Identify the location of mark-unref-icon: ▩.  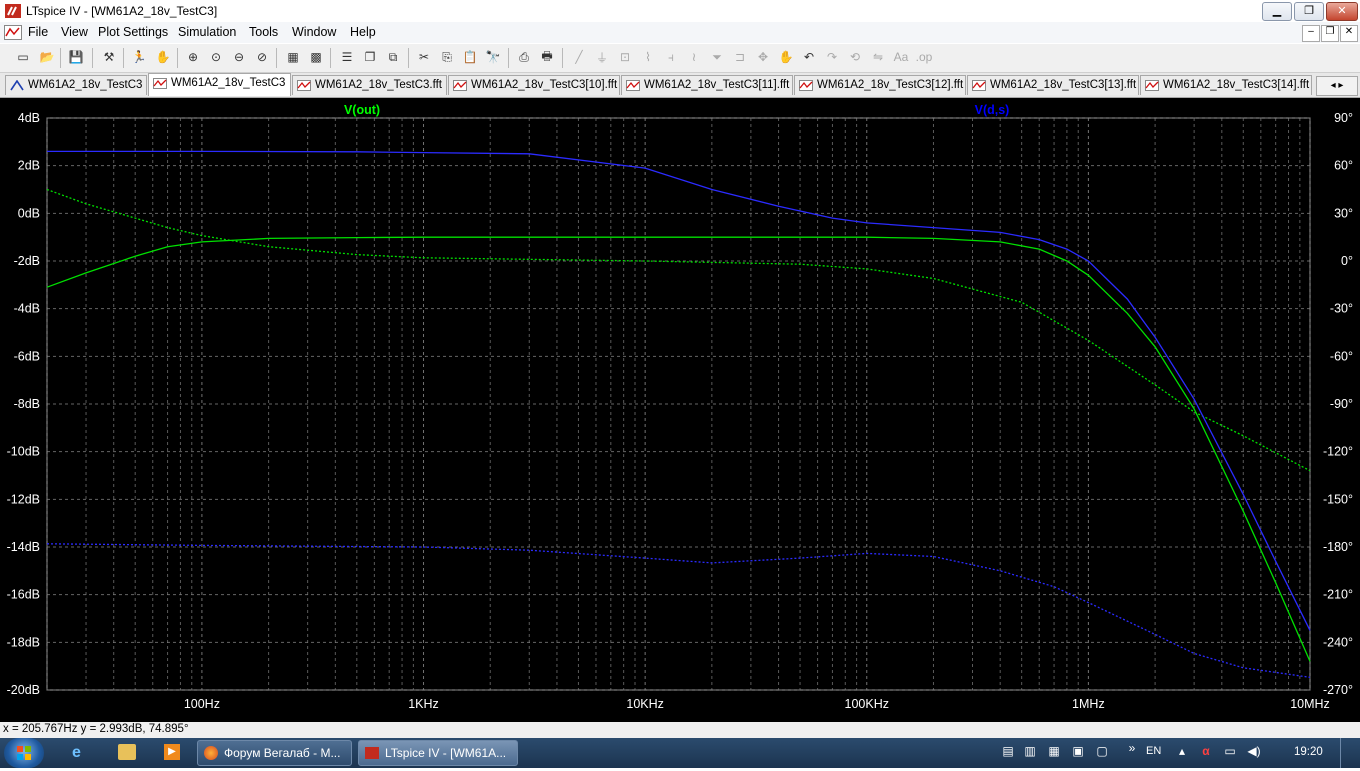
(316, 57).